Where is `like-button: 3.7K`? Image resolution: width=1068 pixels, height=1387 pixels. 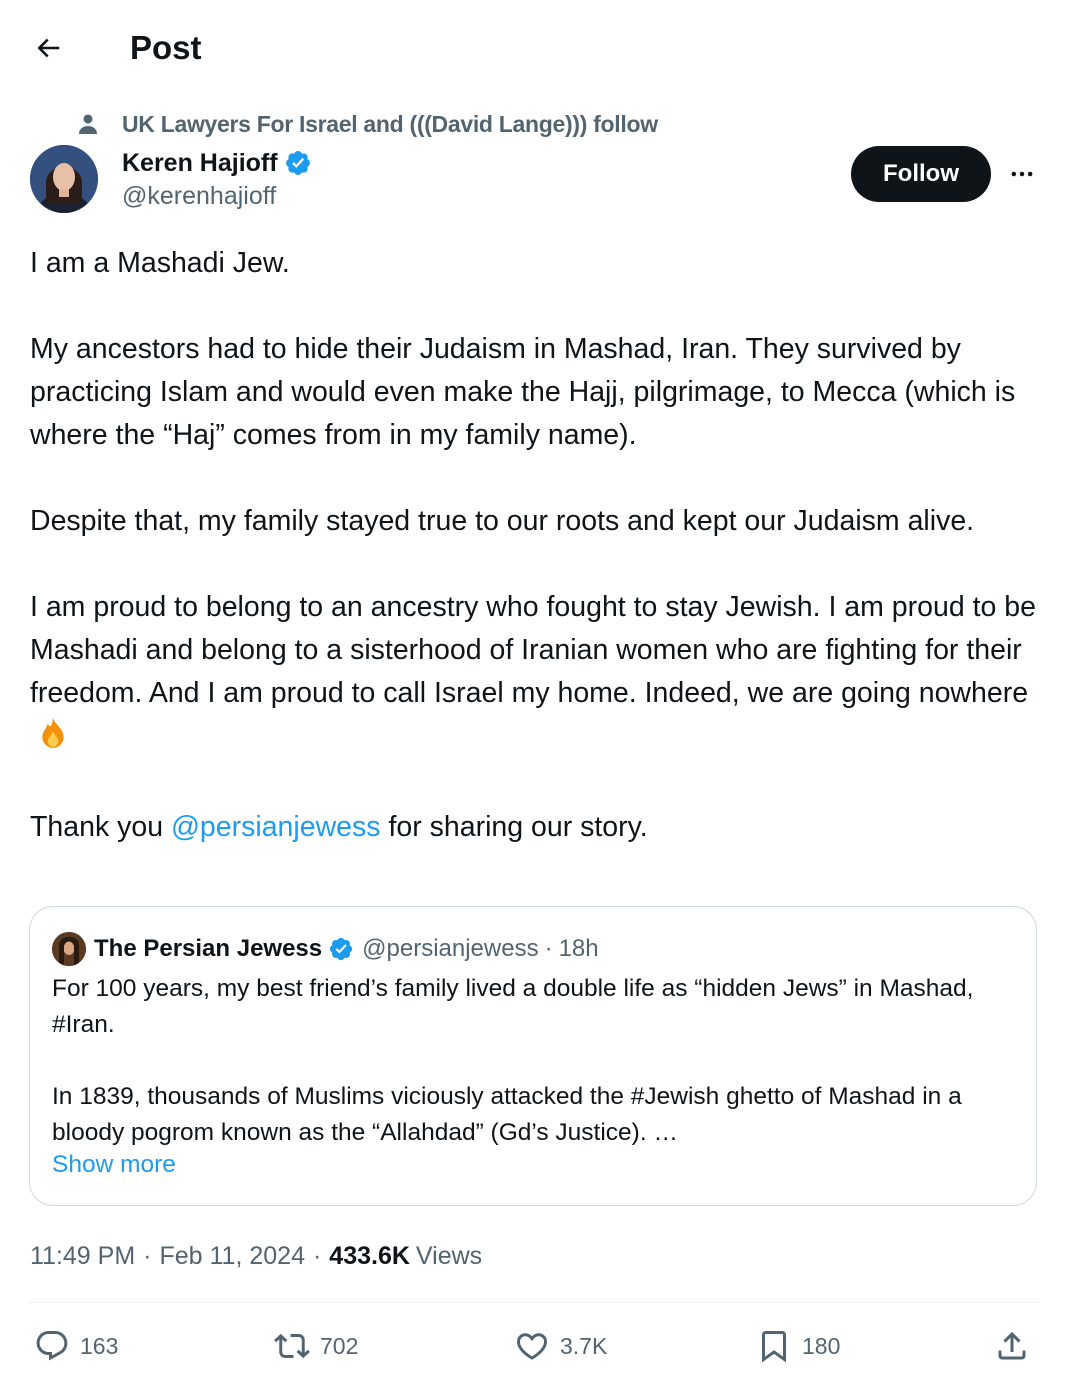 like-button: 3.7K is located at coordinates (560, 1346).